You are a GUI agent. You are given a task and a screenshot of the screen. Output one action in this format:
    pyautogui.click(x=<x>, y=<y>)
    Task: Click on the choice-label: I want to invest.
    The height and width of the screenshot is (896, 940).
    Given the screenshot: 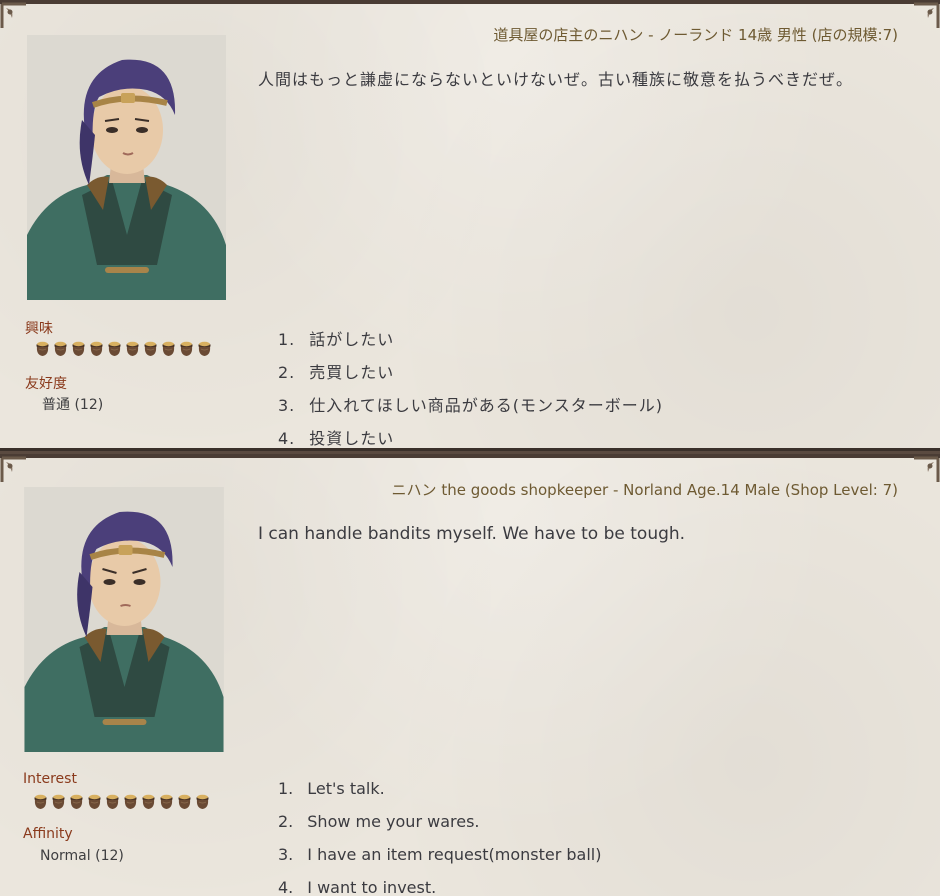 What is the action you would take?
    pyautogui.click(x=372, y=887)
    